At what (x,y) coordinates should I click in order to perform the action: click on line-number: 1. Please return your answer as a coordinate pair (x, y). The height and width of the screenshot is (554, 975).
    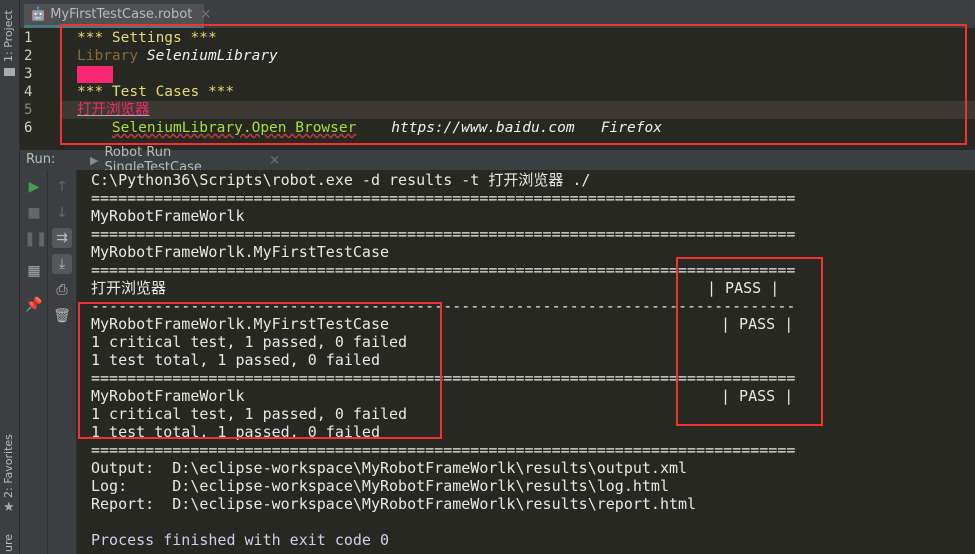
    Looking at the image, I should click on (28, 38).